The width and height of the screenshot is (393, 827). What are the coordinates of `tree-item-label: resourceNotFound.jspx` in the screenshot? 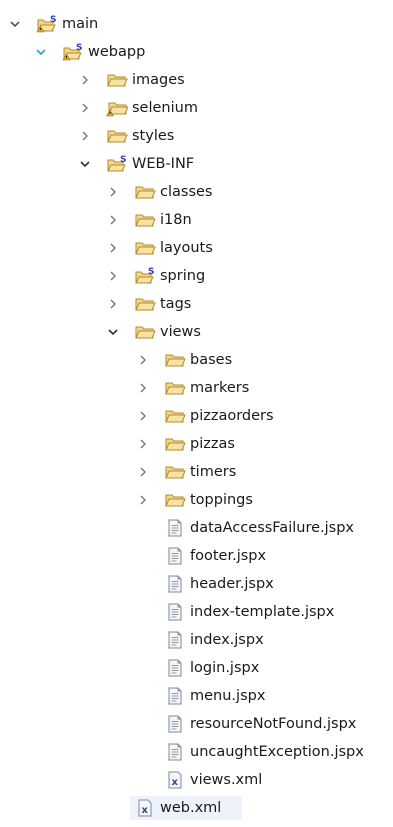 It's located at (273, 724).